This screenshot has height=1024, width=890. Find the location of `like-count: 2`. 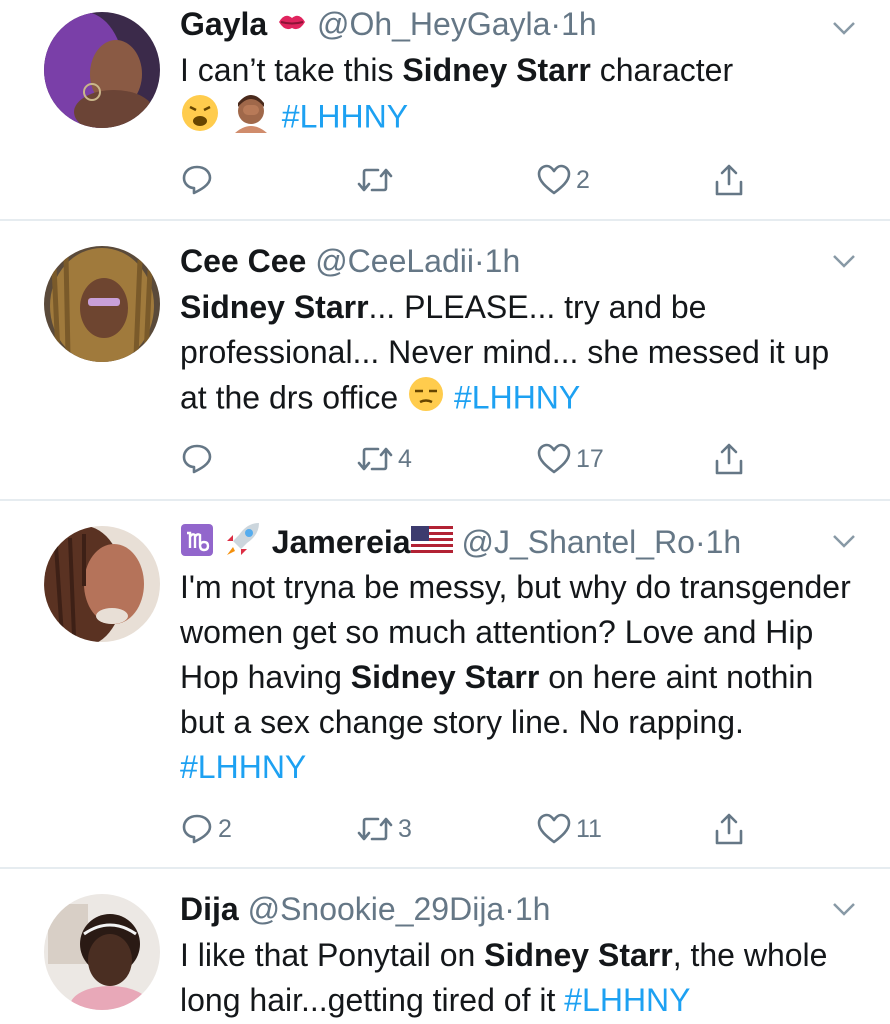

like-count: 2 is located at coordinates (583, 179).